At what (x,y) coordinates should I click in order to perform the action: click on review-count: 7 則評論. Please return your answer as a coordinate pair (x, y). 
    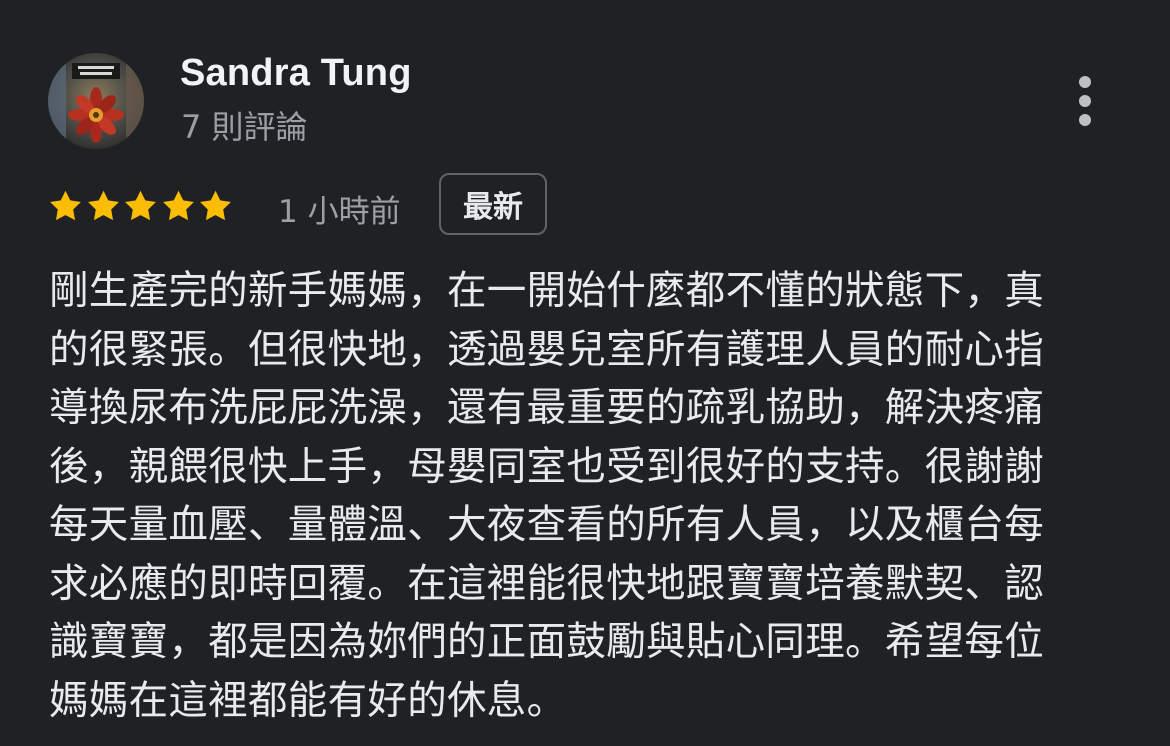
    Looking at the image, I should click on (244, 125).